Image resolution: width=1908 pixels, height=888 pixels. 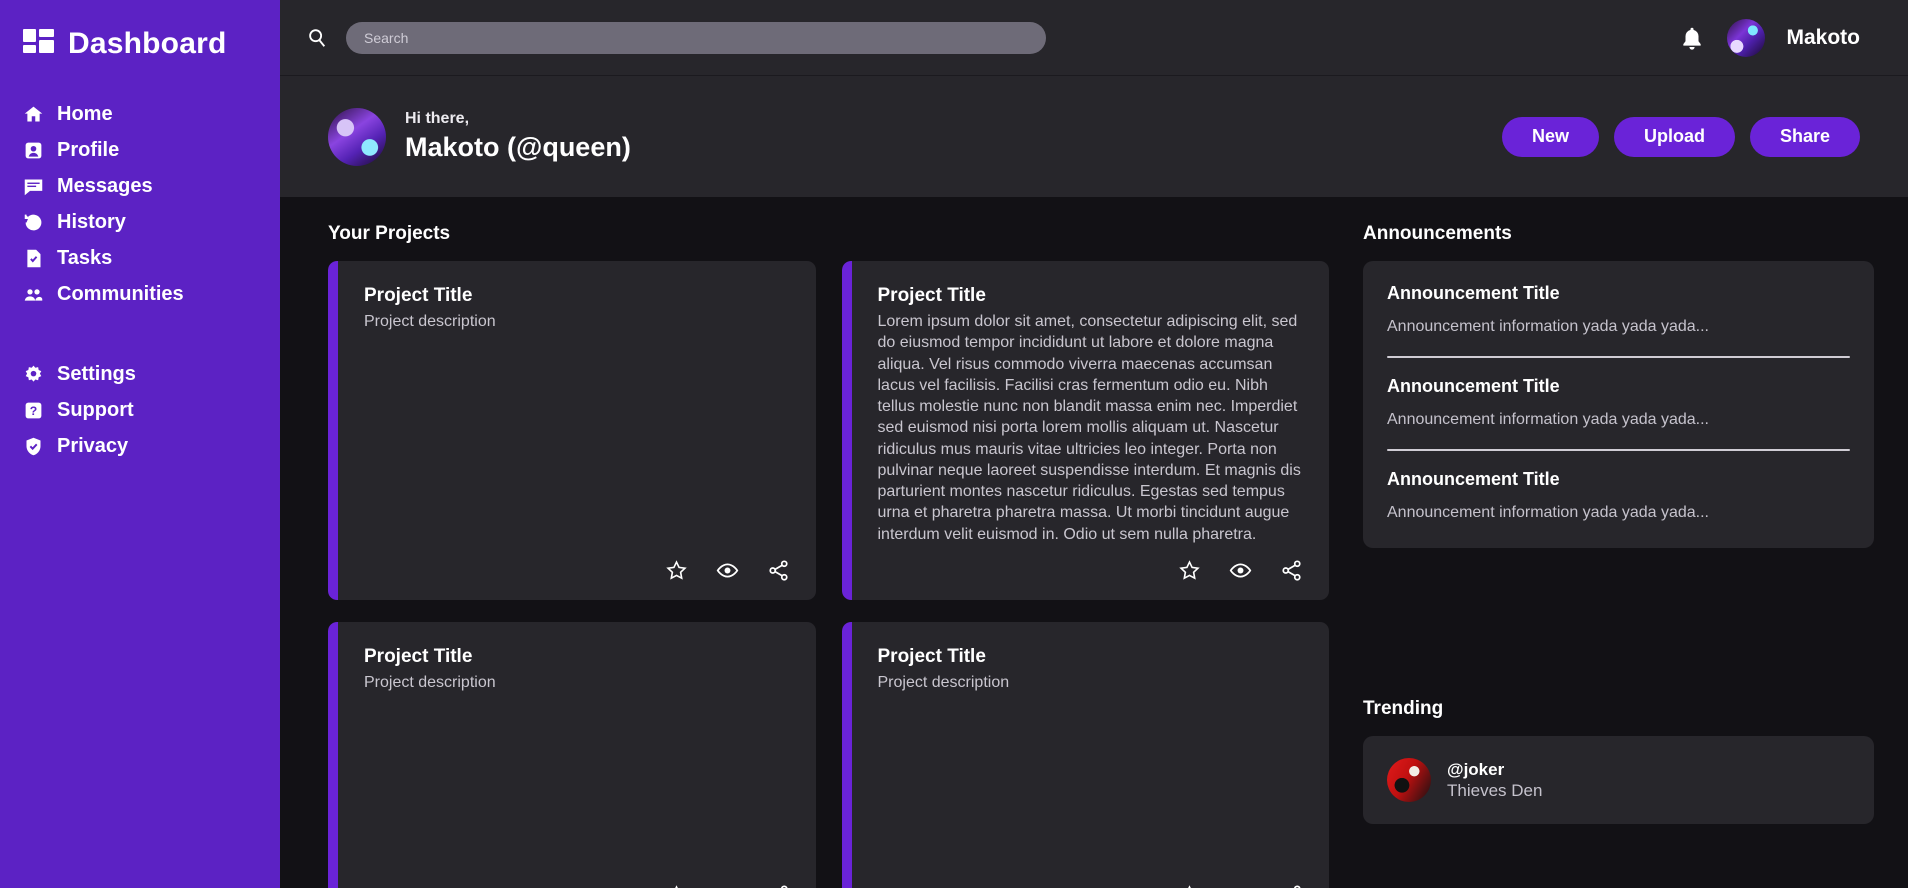 I want to click on sidebar-item-label: Messages, so click(x=105, y=185).